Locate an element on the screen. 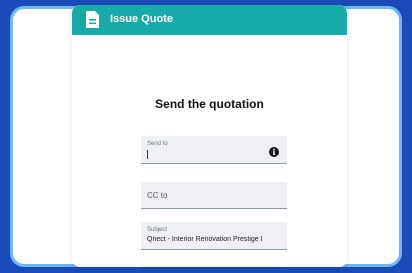  document-icon is located at coordinates (92, 19).